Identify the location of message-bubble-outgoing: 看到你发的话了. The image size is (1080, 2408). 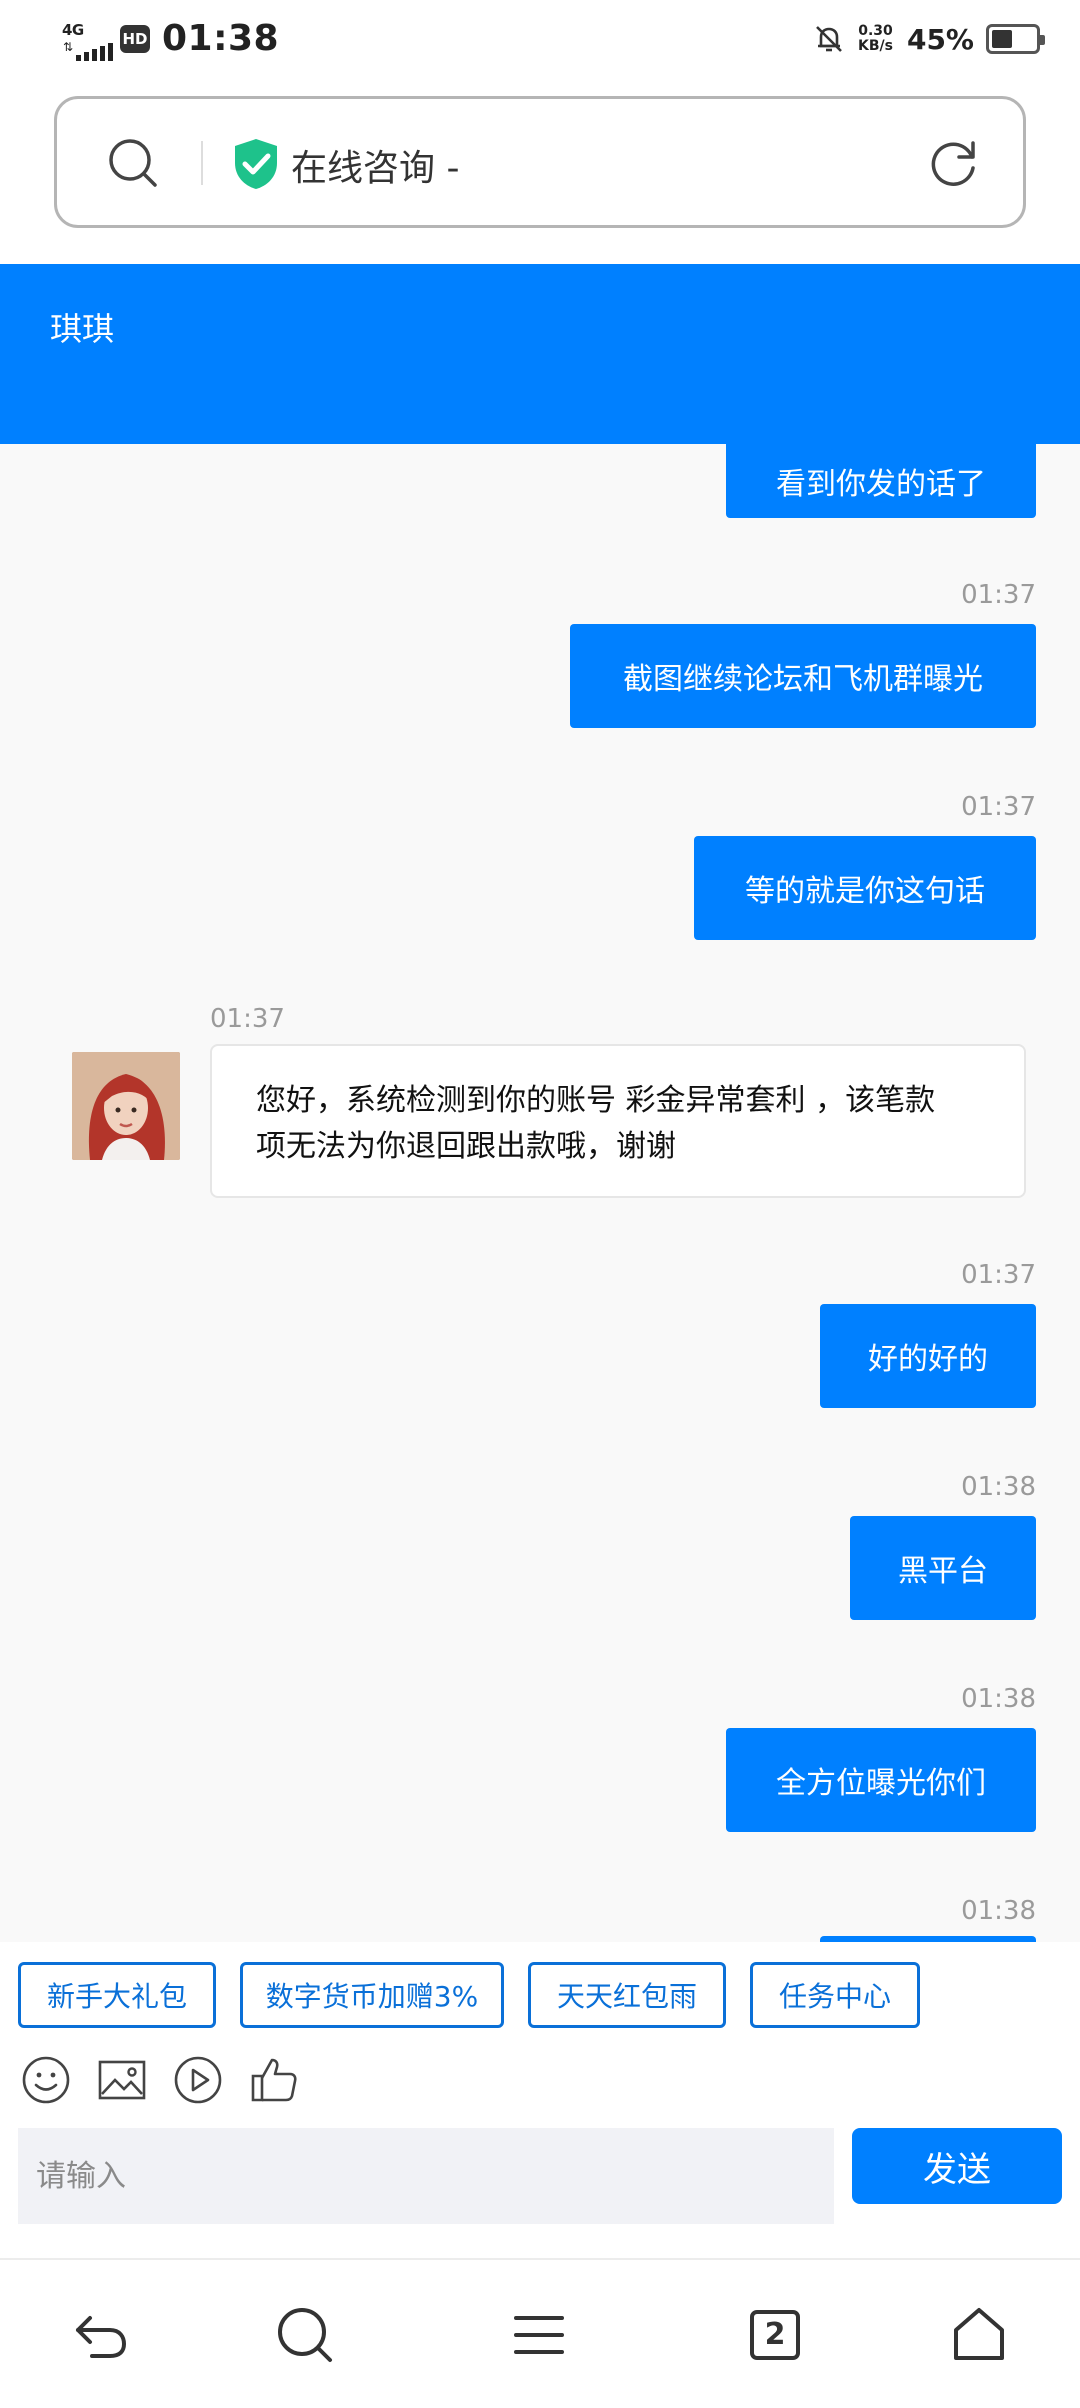
(881, 481).